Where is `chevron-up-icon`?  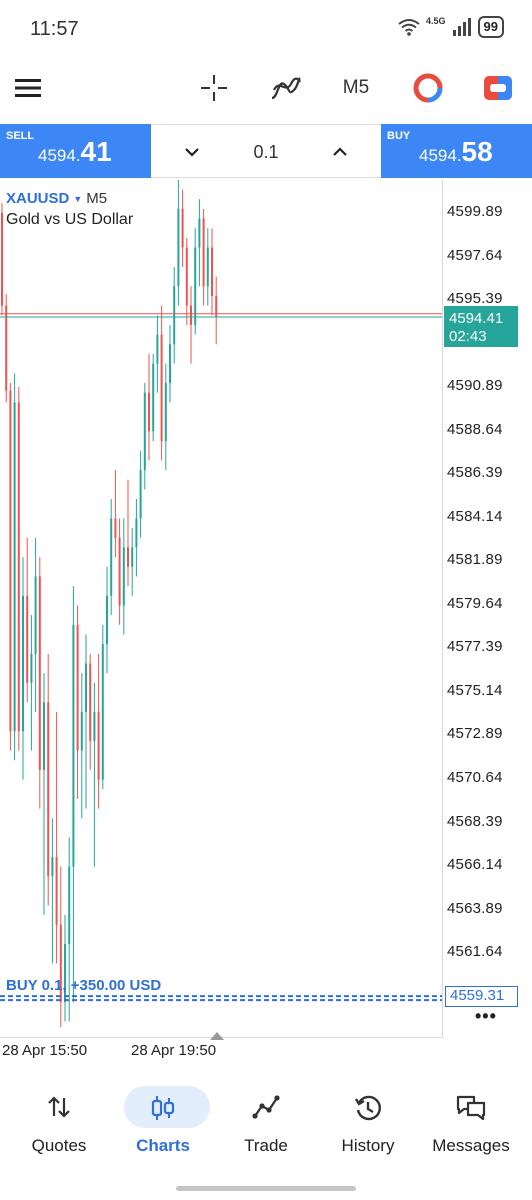
chevron-up-icon is located at coordinates (340, 151).